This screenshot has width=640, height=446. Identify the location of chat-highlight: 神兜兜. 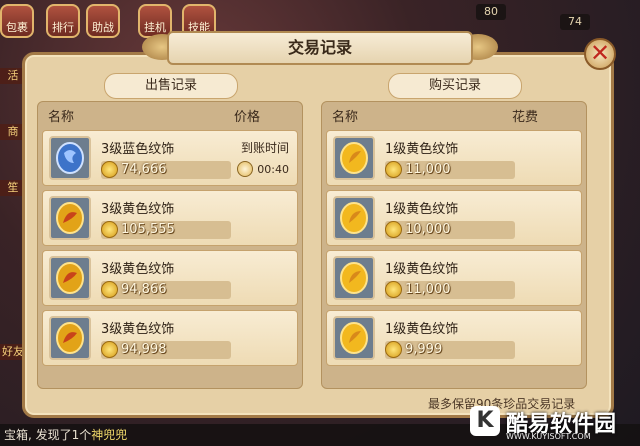
(109, 435).